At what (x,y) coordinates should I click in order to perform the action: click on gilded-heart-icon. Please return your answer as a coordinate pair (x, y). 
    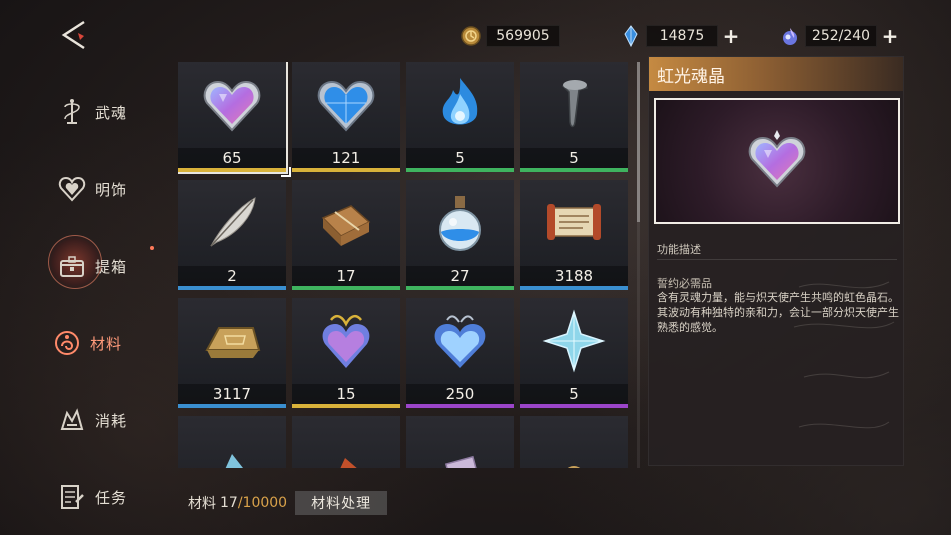
    Looking at the image, I should click on (346, 341).